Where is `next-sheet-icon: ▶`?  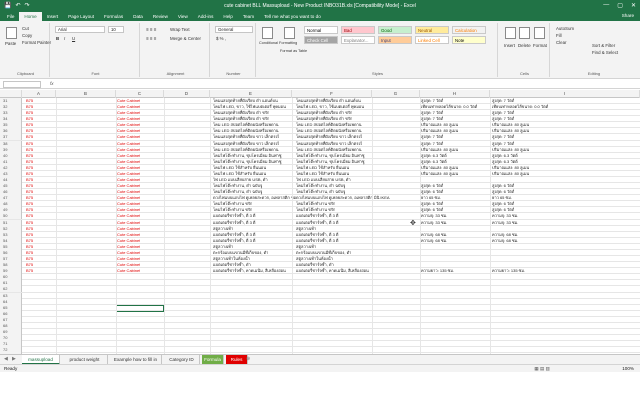 next-sheet-icon: ▶ is located at coordinates (14, 359).